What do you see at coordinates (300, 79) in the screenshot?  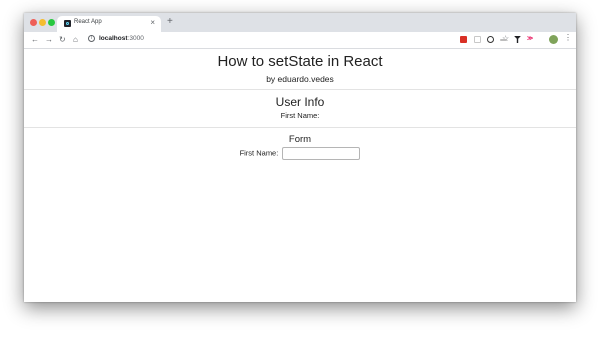 I see `author-byline: by eduardo.vedes` at bounding box center [300, 79].